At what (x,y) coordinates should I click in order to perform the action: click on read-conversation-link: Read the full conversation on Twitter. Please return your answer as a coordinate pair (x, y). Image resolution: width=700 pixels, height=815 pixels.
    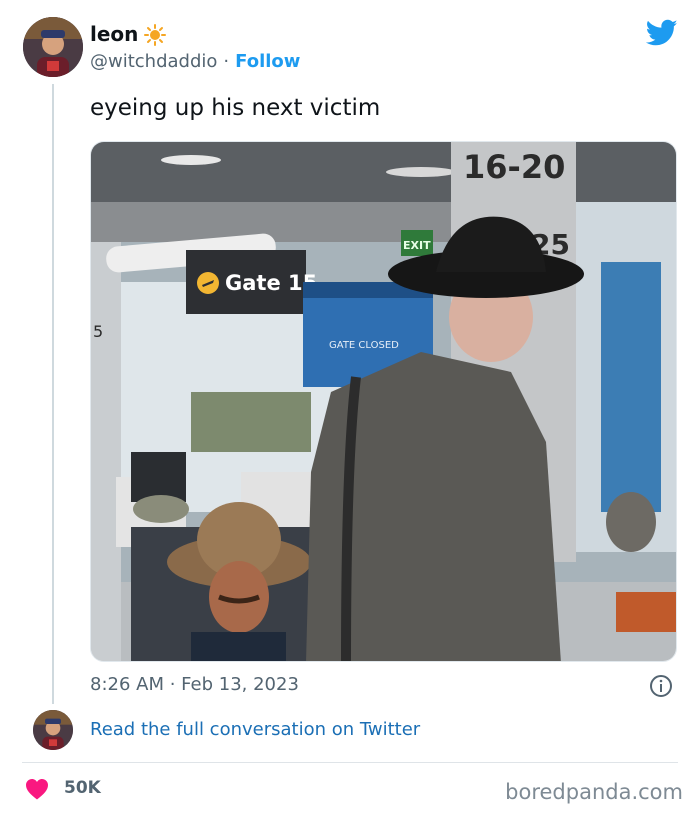
    Looking at the image, I should click on (255, 729).